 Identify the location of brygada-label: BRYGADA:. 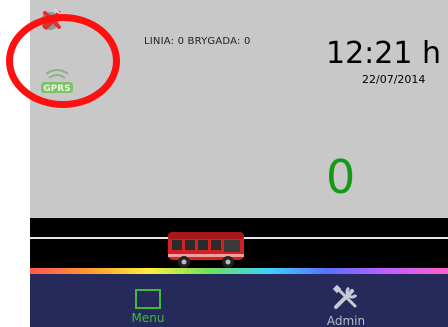
(214, 41).